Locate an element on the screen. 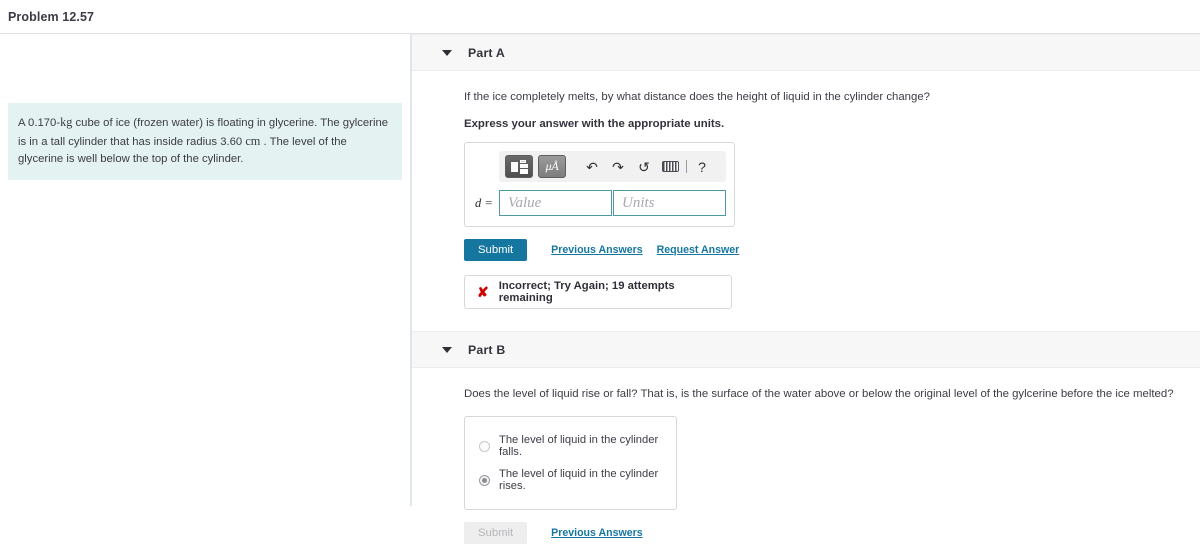  part-a-answer-widget: μÅ ↶ ↷ ↺ ? d = Value Units is located at coordinates (599, 185).